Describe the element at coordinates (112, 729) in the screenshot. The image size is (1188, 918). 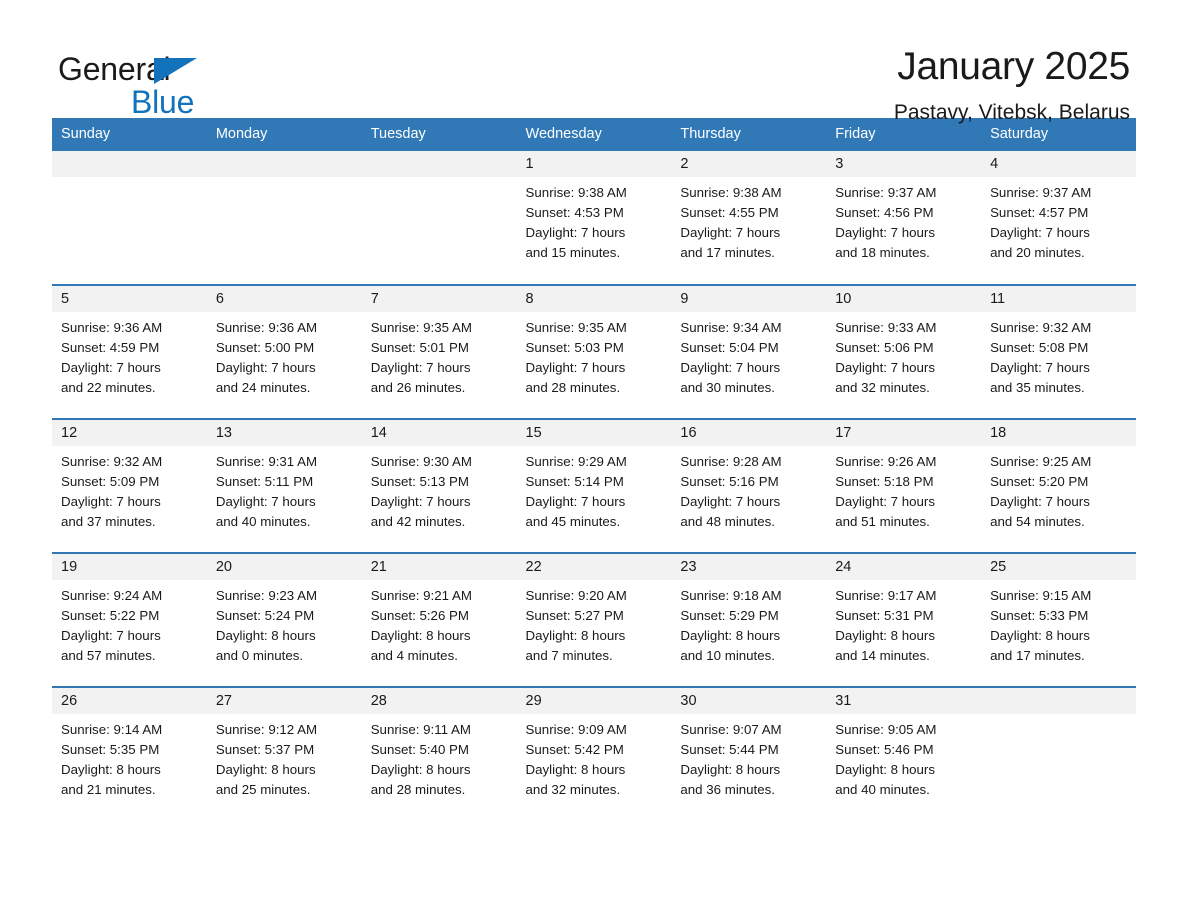
I see `sunrise-line: Sunrise: 9:14 AM` at that location.